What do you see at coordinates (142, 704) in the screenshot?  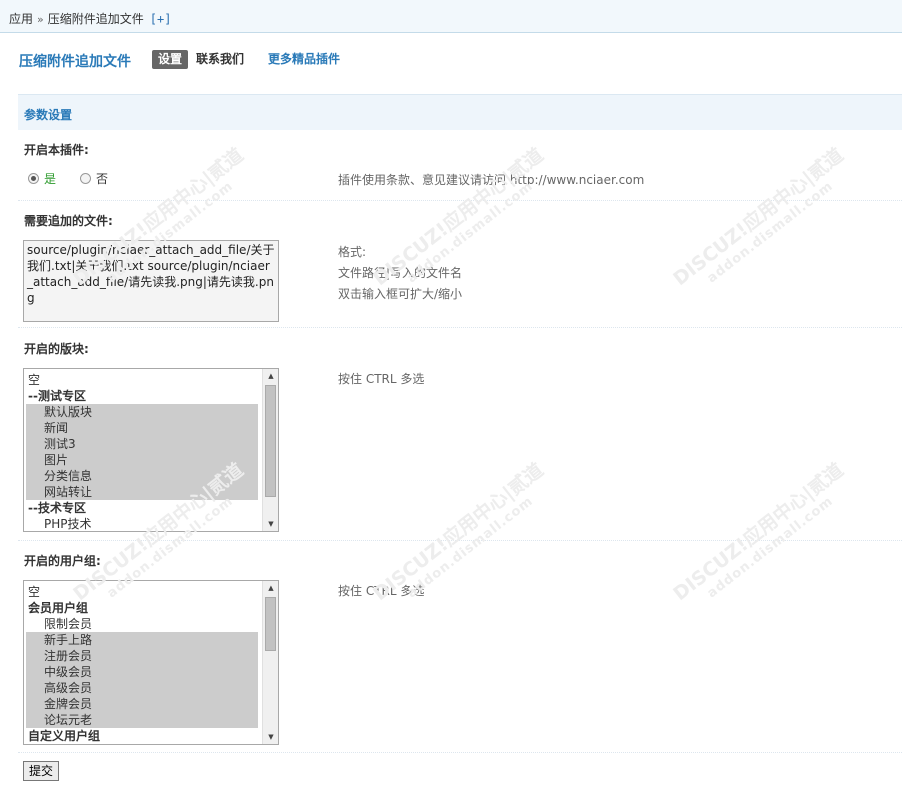 I see `list-option: 金牌会员` at bounding box center [142, 704].